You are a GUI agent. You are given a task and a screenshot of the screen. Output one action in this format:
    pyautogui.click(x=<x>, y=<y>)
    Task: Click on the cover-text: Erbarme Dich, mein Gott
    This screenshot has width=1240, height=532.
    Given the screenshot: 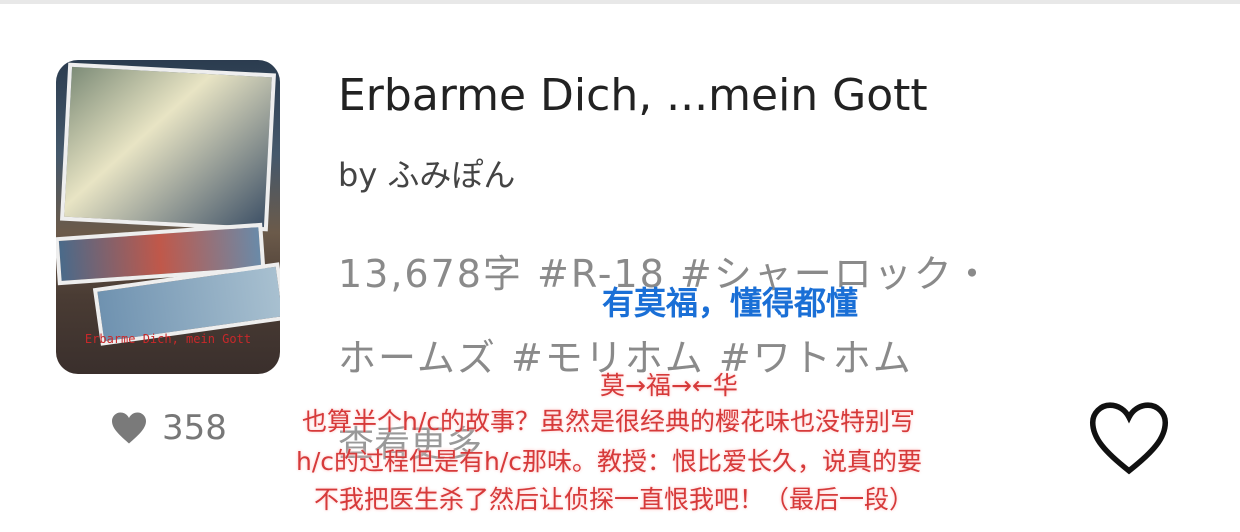 What is the action you would take?
    pyautogui.click(x=168, y=339)
    